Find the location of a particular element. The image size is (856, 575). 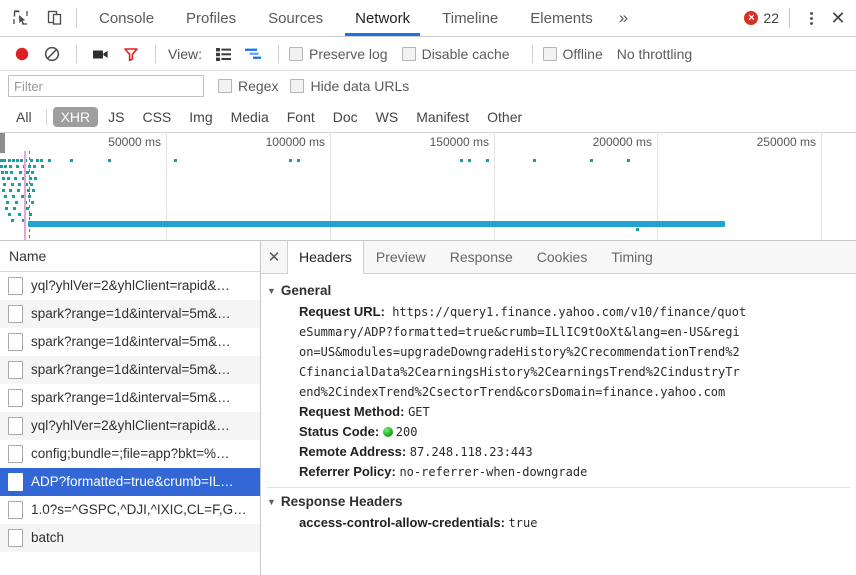

more-tabs-icon: » is located at coordinates (623, 18).